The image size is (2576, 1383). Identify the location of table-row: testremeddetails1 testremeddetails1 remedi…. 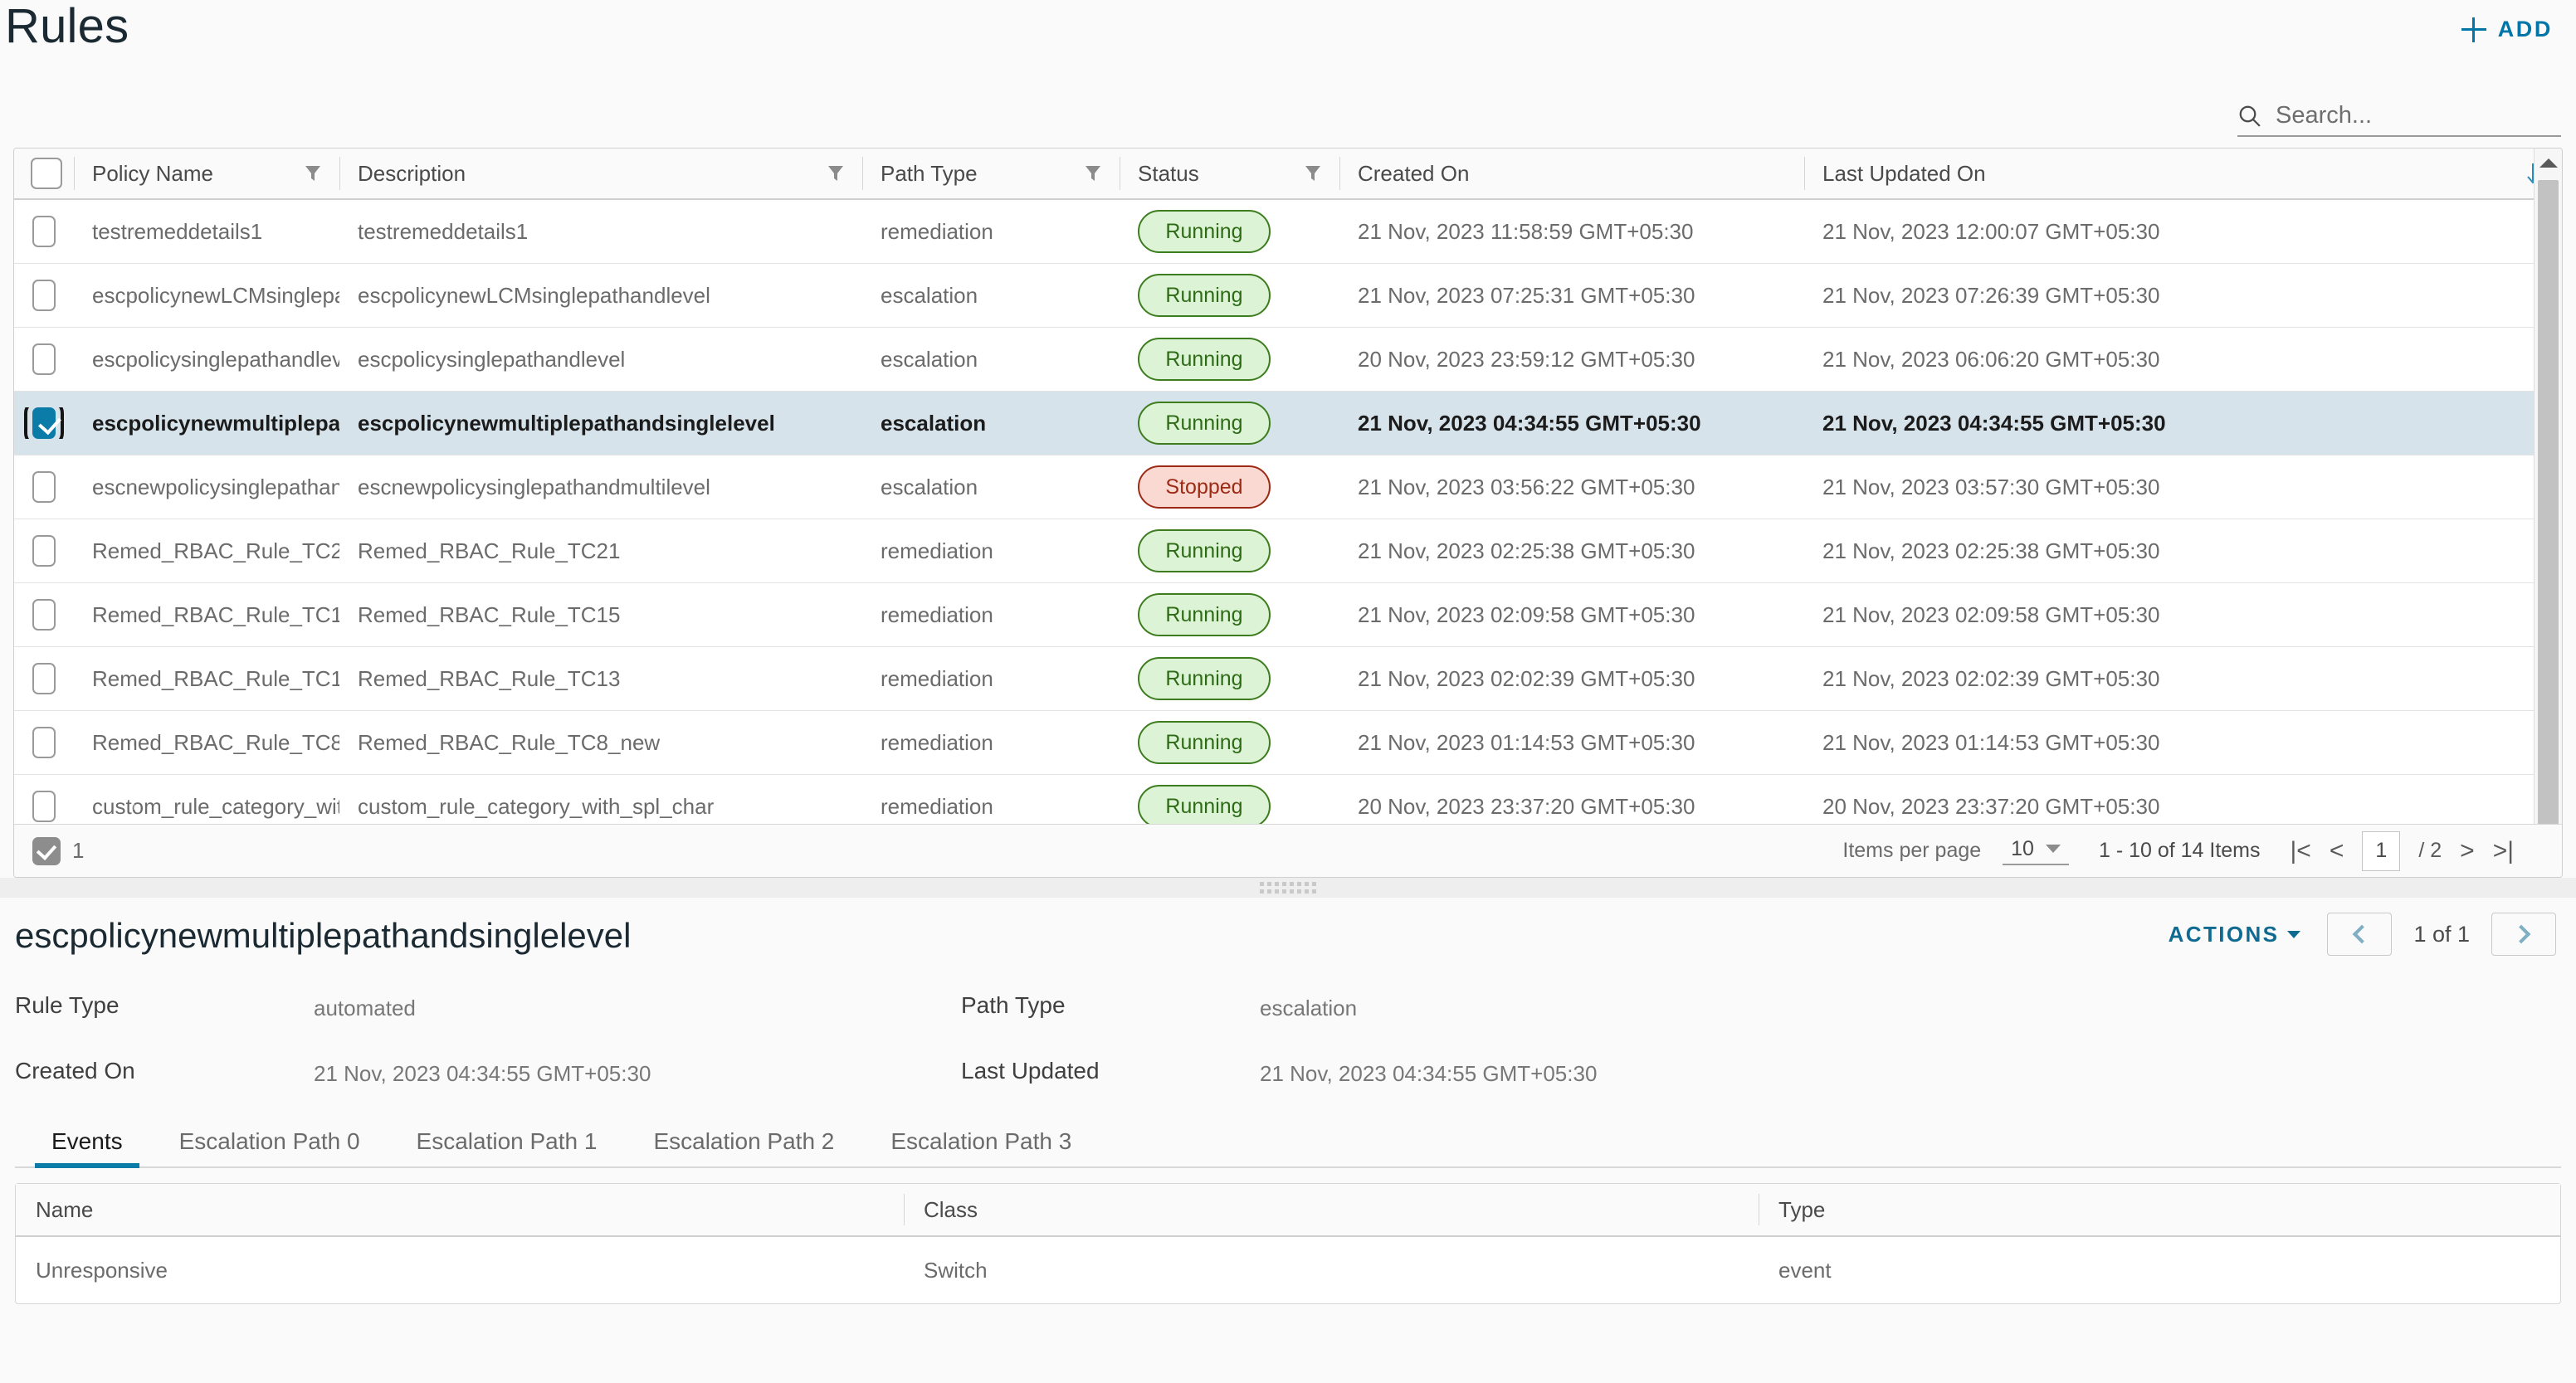
(1288, 232).